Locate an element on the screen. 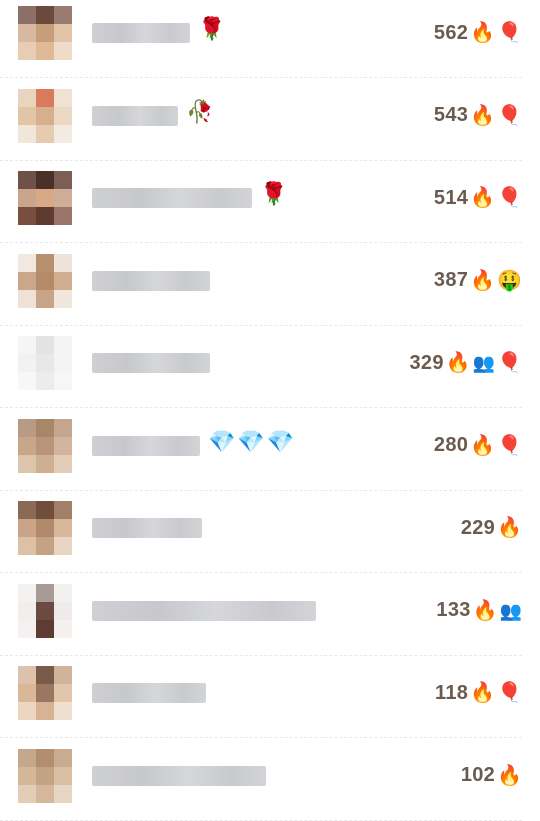 The width and height of the screenshot is (540, 821). score-group: 543 🔥 🎈 is located at coordinates (478, 116).